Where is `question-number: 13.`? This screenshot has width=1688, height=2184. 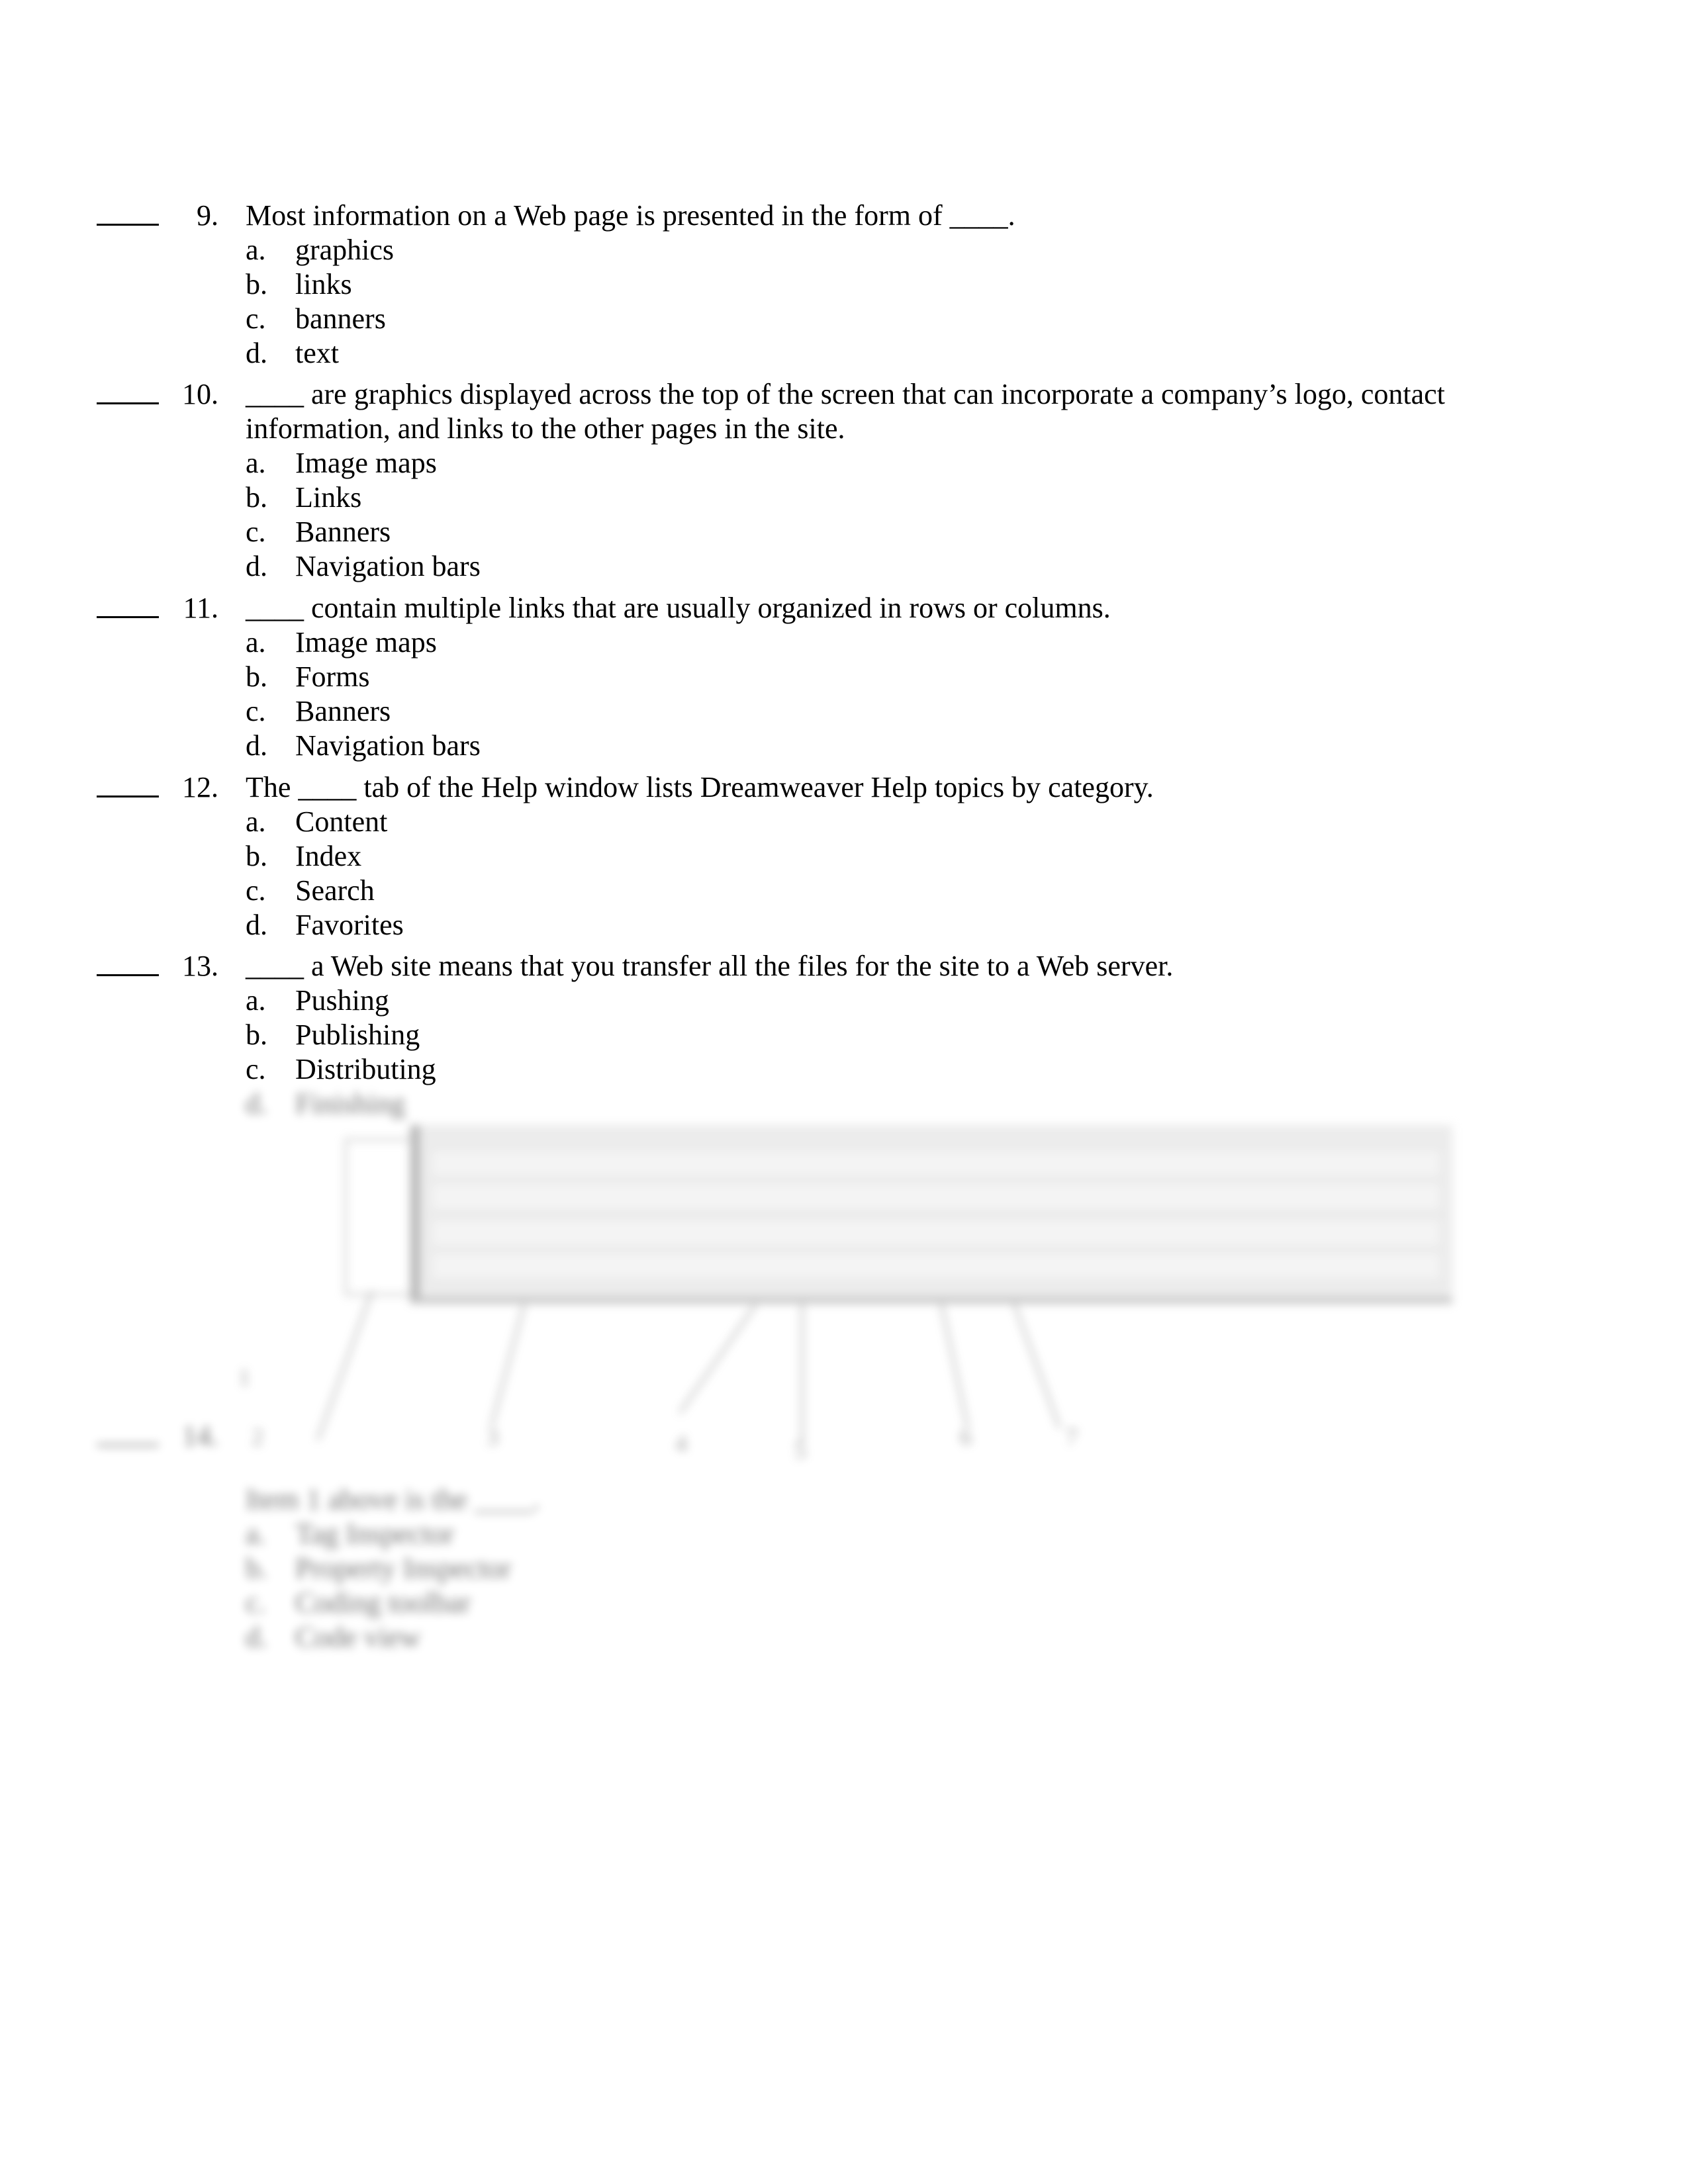 question-number: 13. is located at coordinates (200, 966).